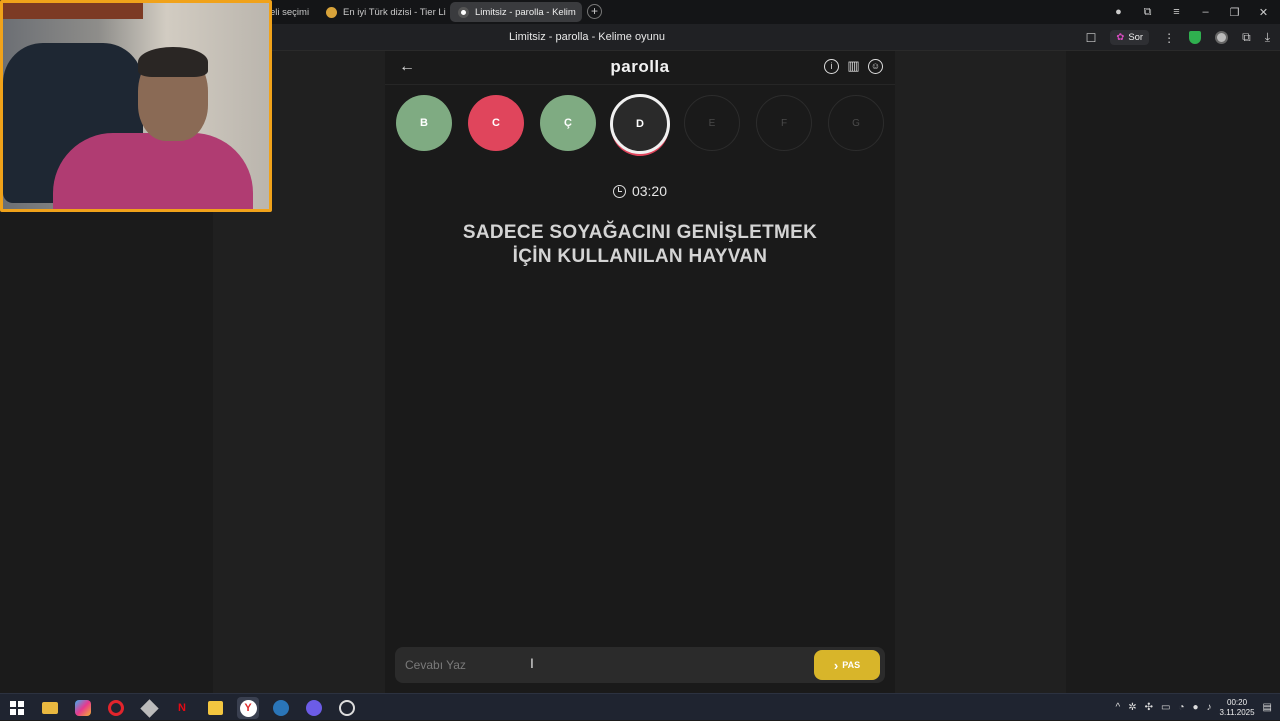  Describe the element at coordinates (1263, 12) in the screenshot. I see `close-window-button: ✕` at that location.